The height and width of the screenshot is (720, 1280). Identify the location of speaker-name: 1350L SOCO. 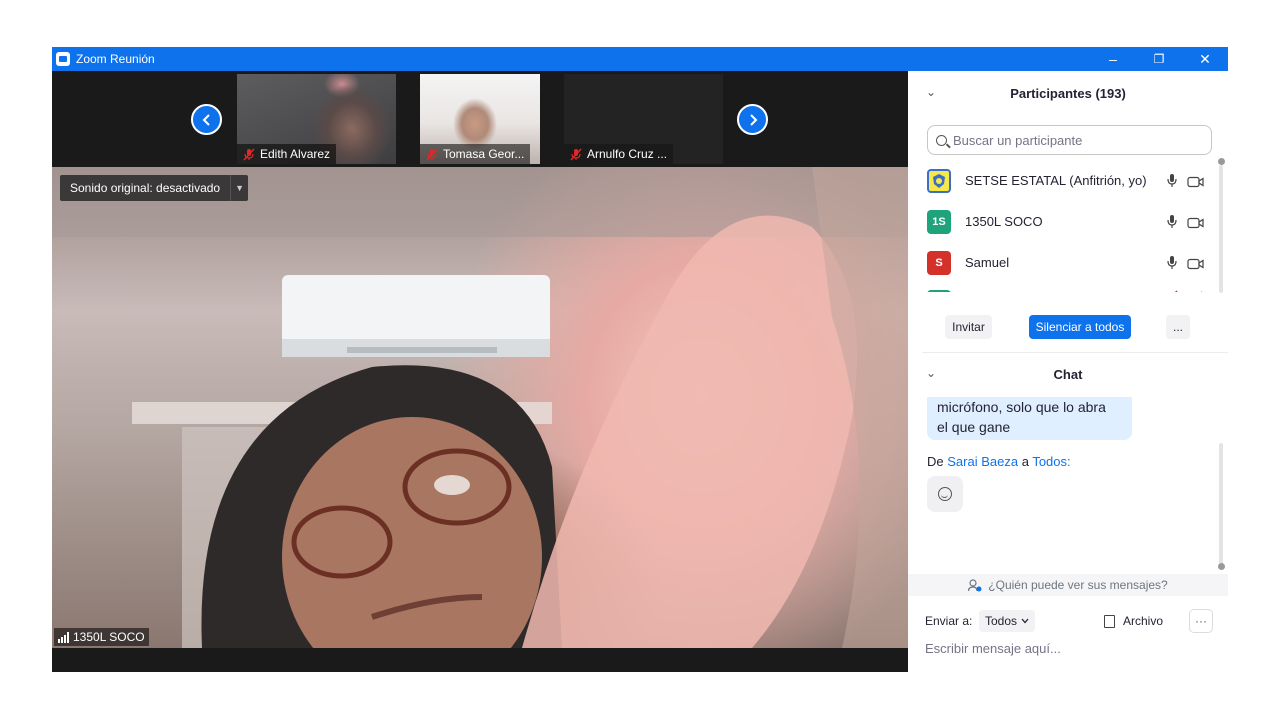
(109, 637).